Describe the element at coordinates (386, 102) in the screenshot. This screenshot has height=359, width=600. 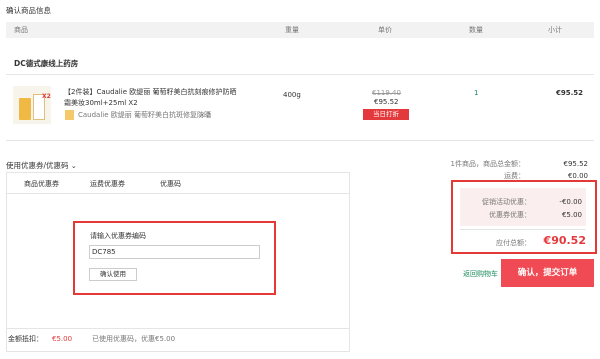
I see `unit-price: €95.52` at that location.